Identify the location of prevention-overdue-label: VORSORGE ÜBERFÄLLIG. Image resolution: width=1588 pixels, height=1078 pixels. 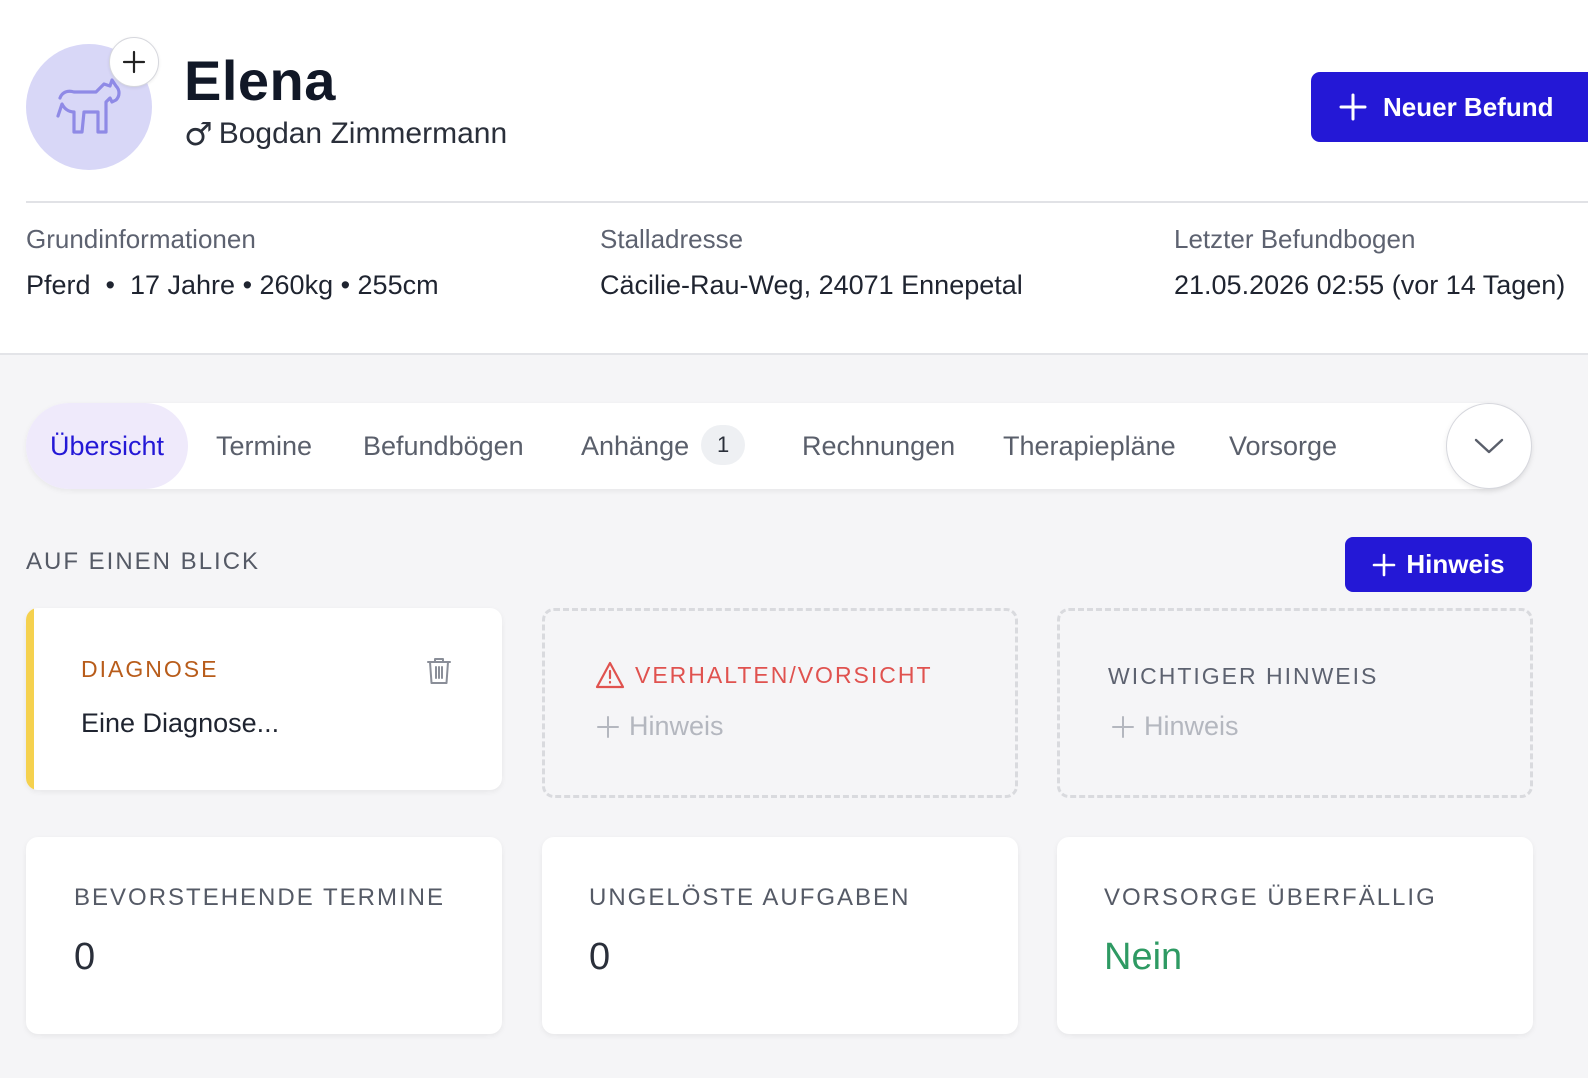
(1270, 897).